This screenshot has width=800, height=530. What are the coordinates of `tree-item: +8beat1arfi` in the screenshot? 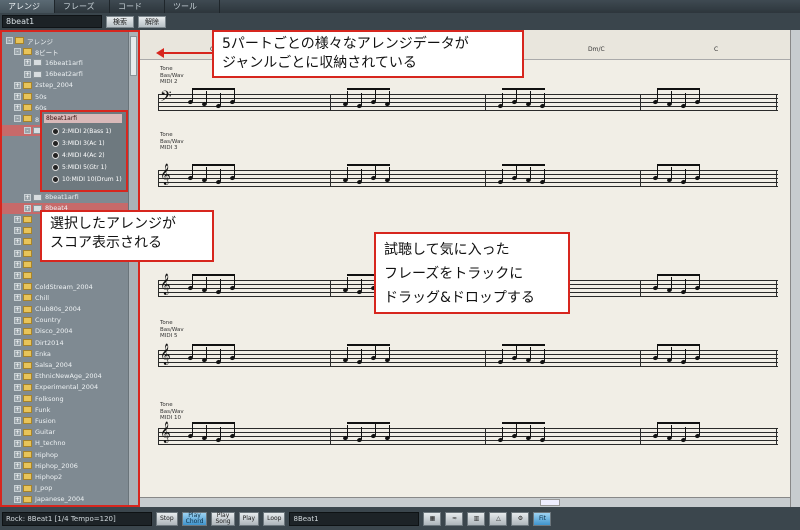 It's located at (65, 197).